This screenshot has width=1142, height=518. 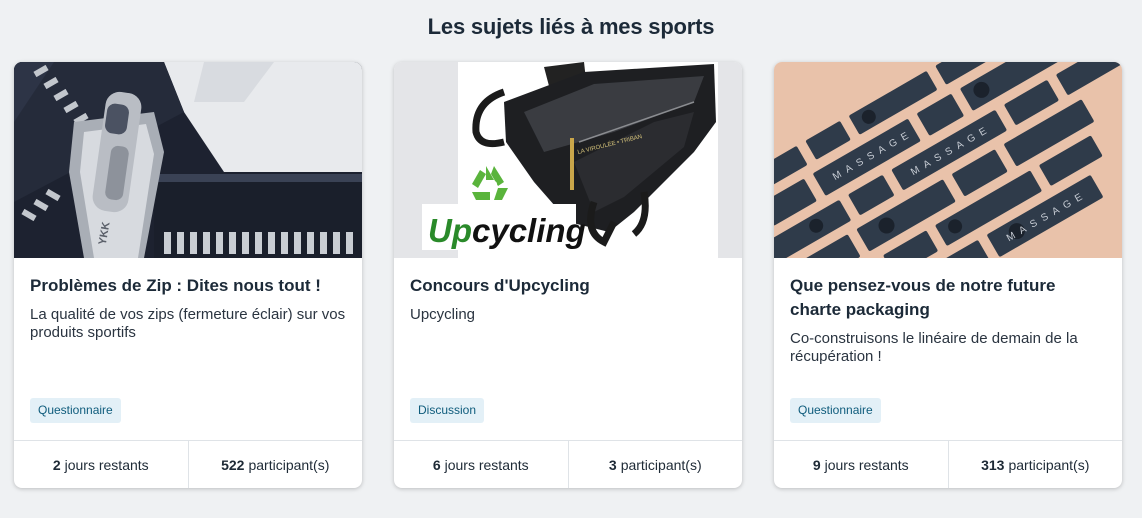 I want to click on card-footer: 9 jours restants 313 participant(s), so click(x=948, y=464).